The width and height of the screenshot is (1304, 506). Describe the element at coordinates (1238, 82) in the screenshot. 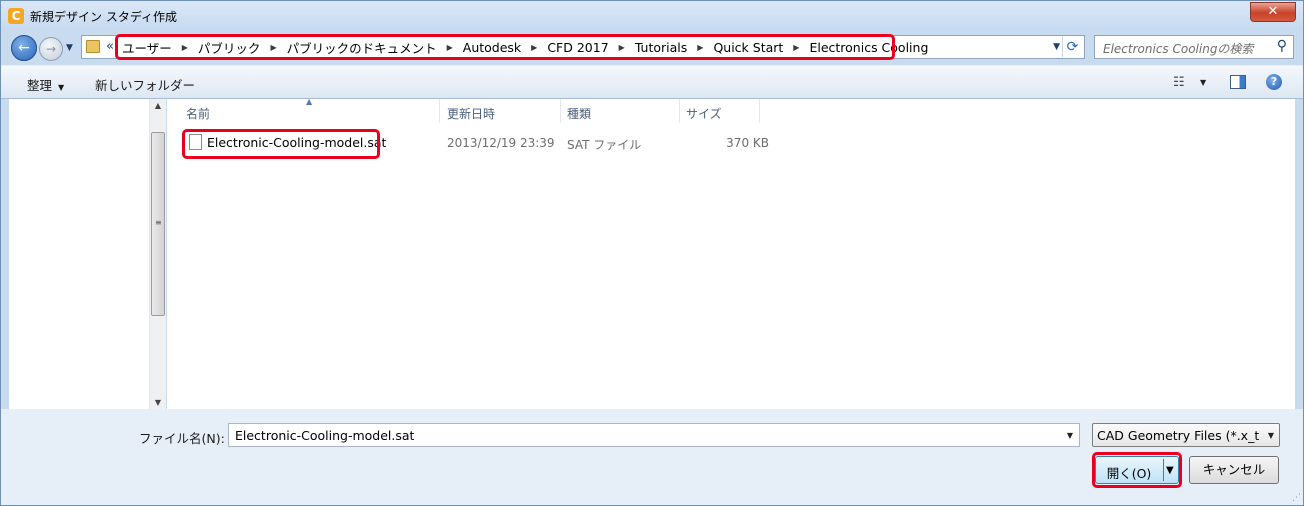

I see `preview-pane-icon` at that location.